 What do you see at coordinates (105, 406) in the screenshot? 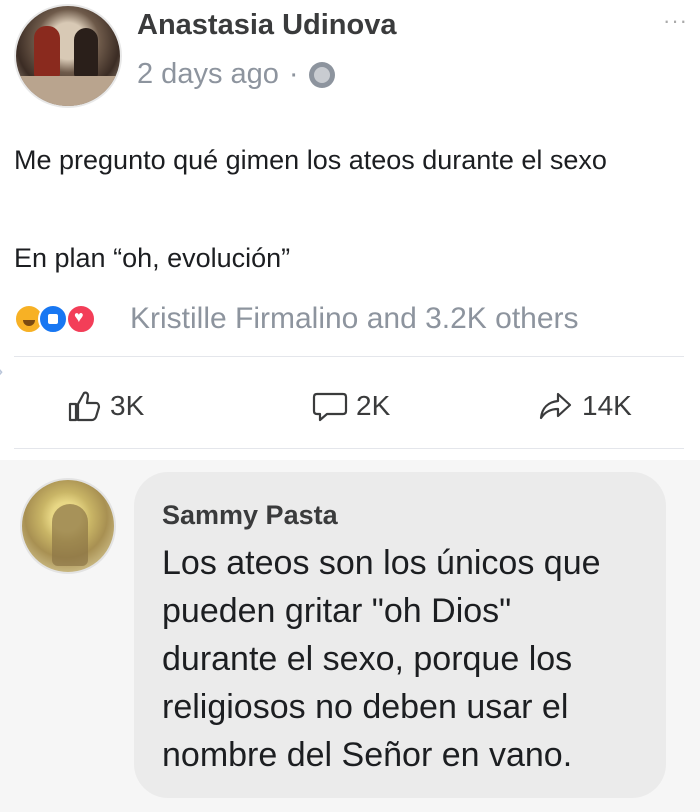
I see `like-button: 3K` at bounding box center [105, 406].